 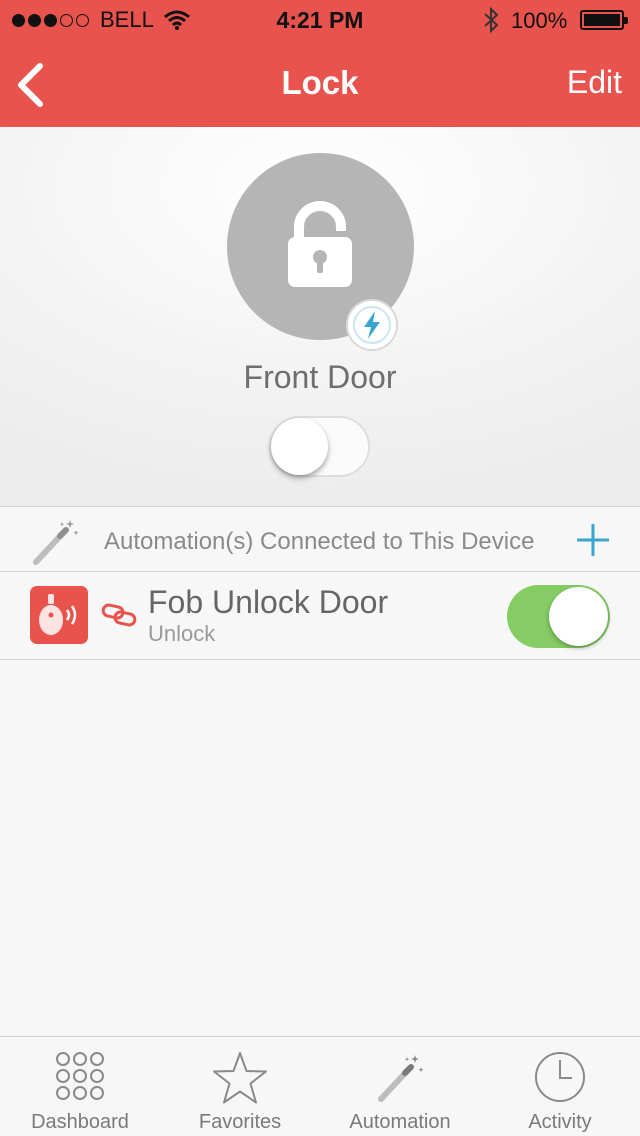 I want to click on tab-label: Activity, so click(x=560, y=1122).